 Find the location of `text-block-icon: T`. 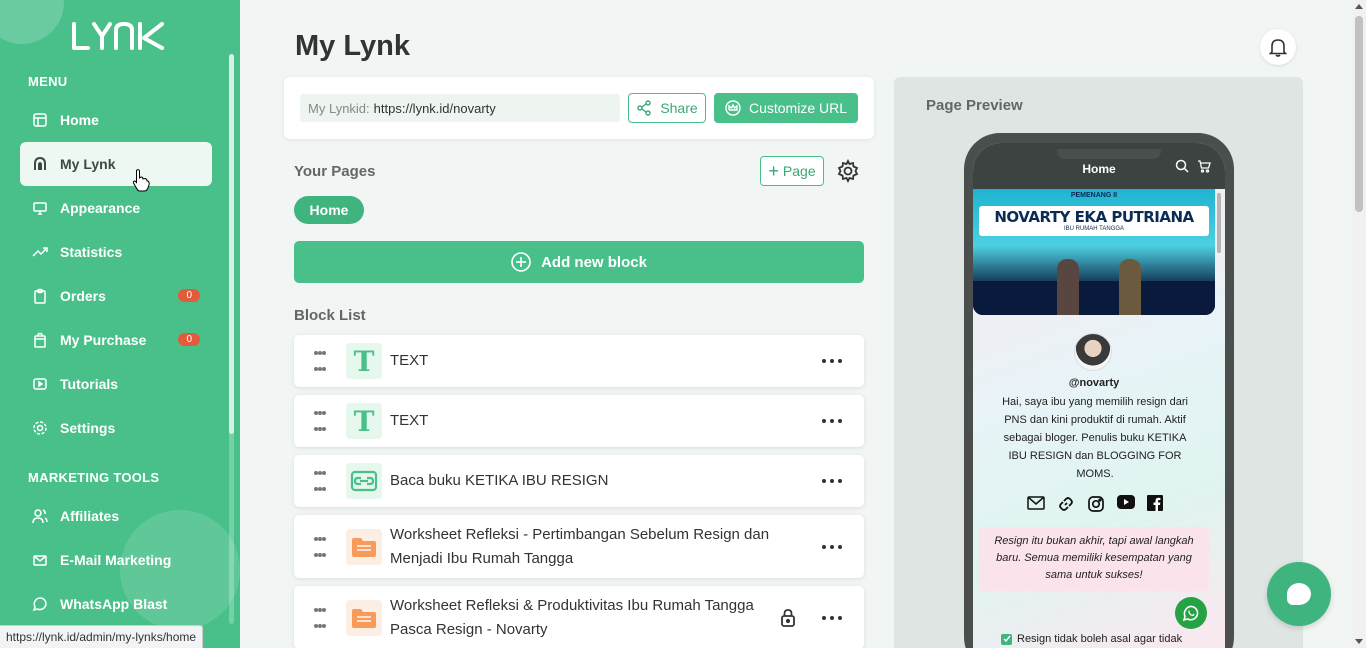

text-block-icon: T is located at coordinates (364, 421).